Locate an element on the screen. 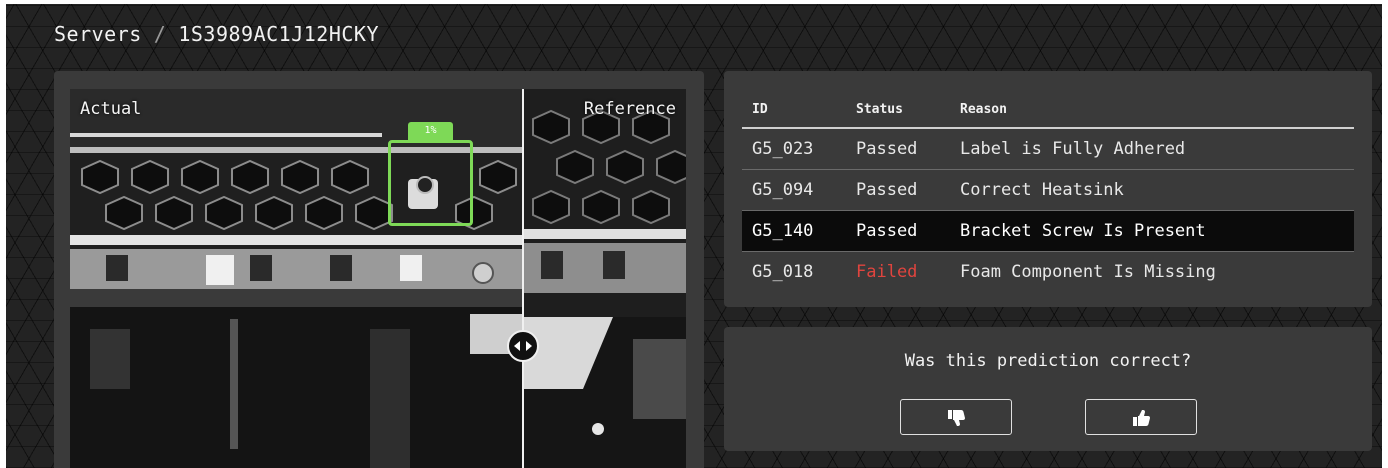 This screenshot has width=1388, height=468. detection-confidence-tag: 1% is located at coordinates (430, 131).